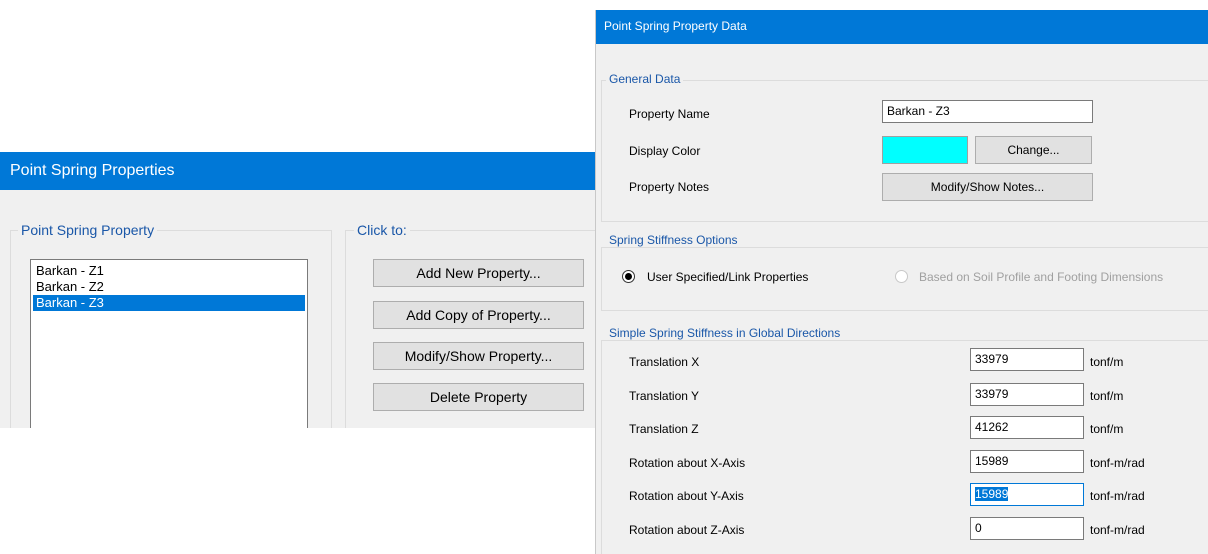 The height and width of the screenshot is (554, 1208). What do you see at coordinates (669, 114) in the screenshot?
I see `property-name-label: Property Name` at bounding box center [669, 114].